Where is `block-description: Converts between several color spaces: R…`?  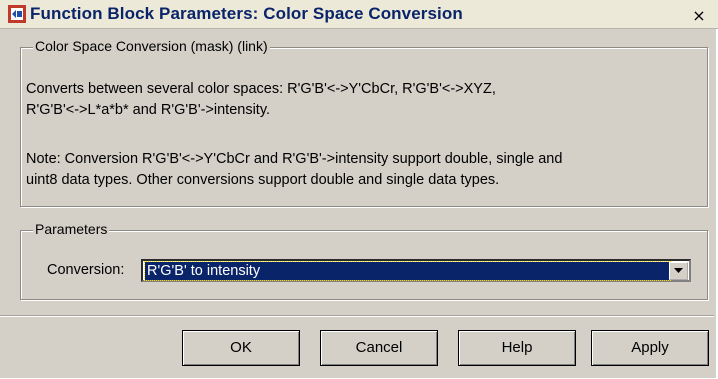
block-description: Converts between several color spaces: R… is located at coordinates (261, 99).